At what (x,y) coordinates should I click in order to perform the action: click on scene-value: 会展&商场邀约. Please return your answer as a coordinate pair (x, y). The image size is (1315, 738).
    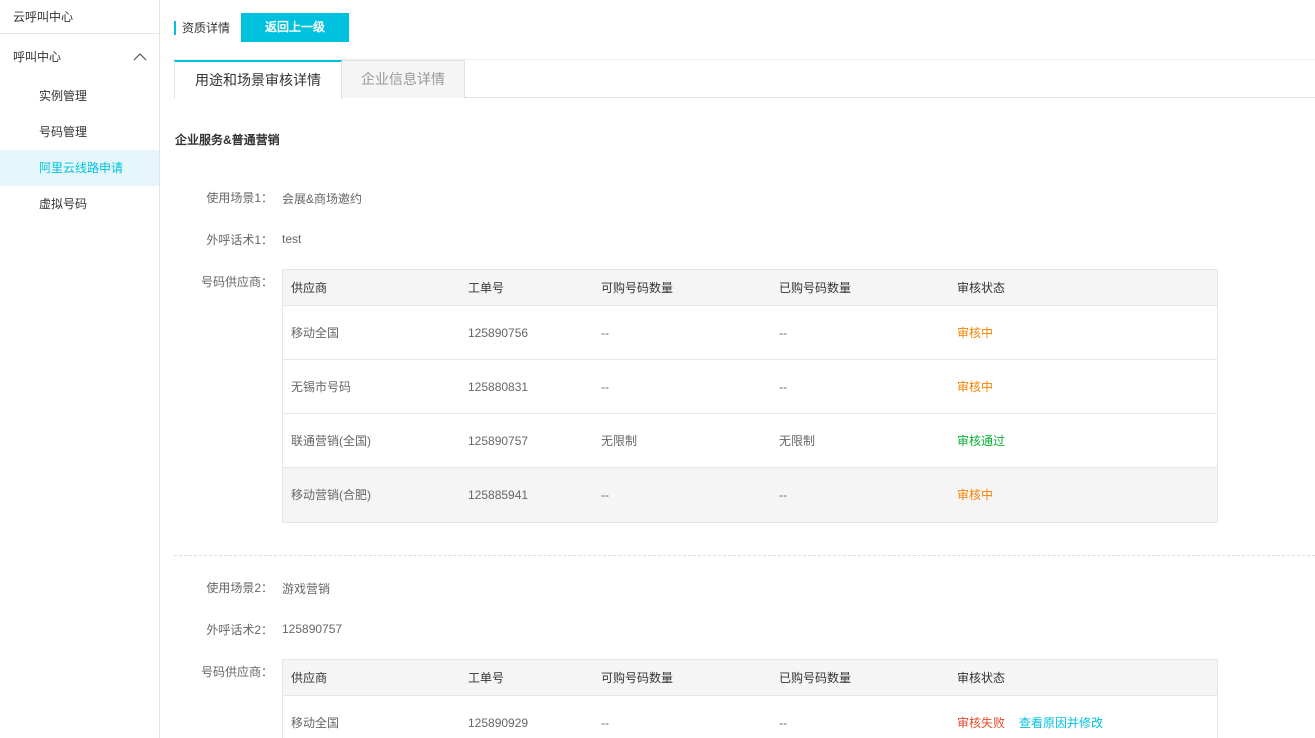
    Looking at the image, I should click on (322, 199).